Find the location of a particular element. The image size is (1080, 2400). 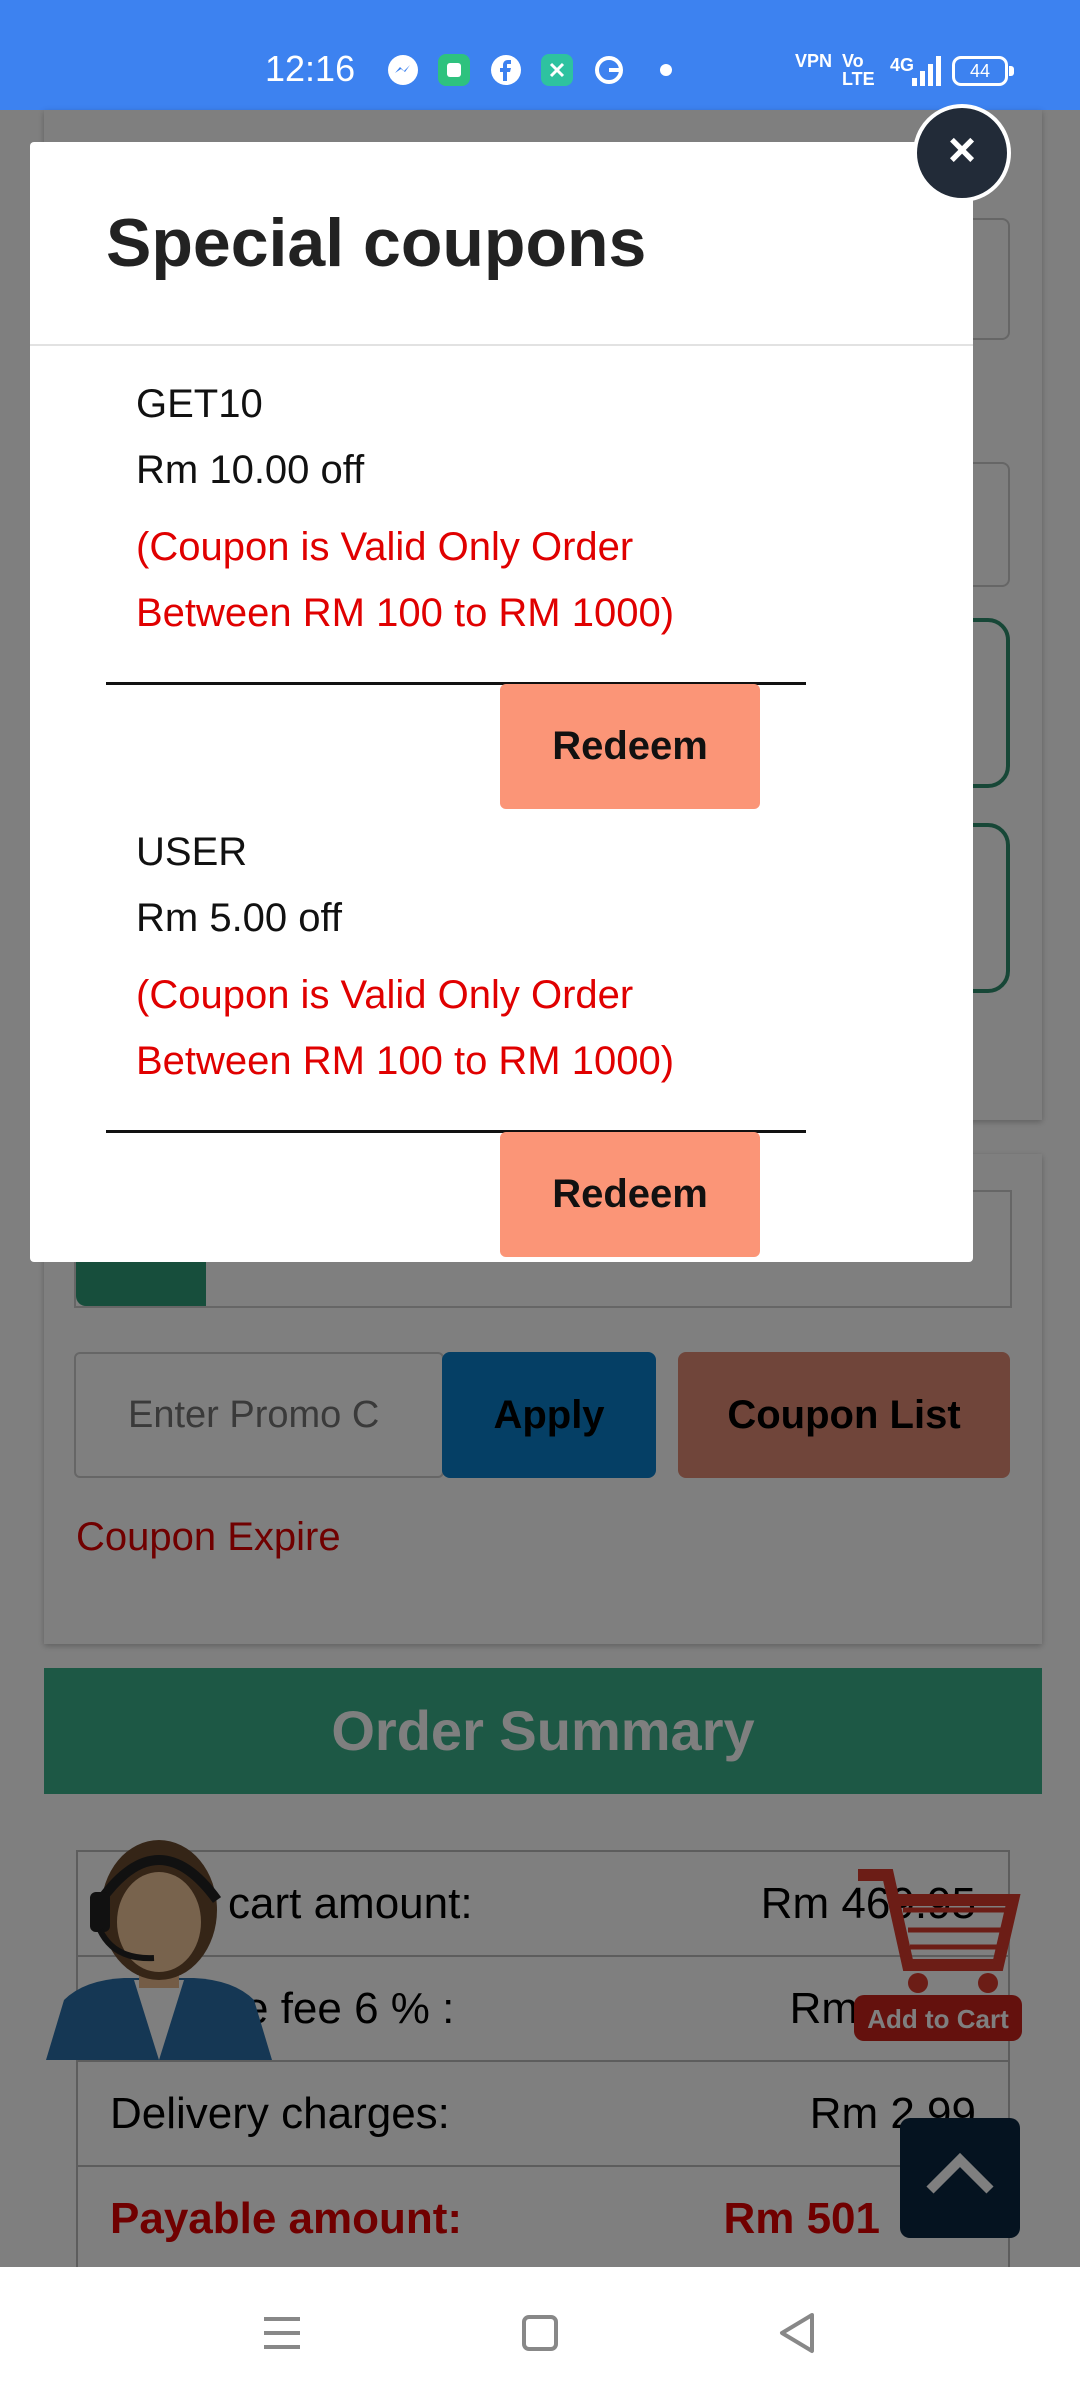

notification-dot-icon is located at coordinates (666, 70).